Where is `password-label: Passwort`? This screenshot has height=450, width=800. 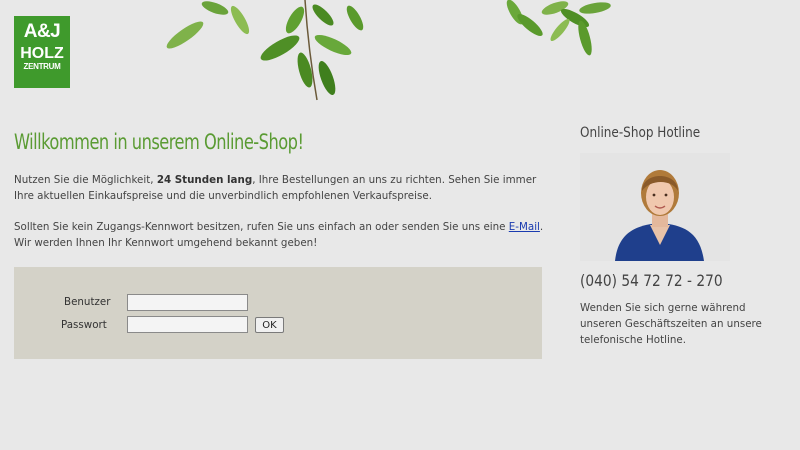 password-label: Passwort is located at coordinates (84, 325).